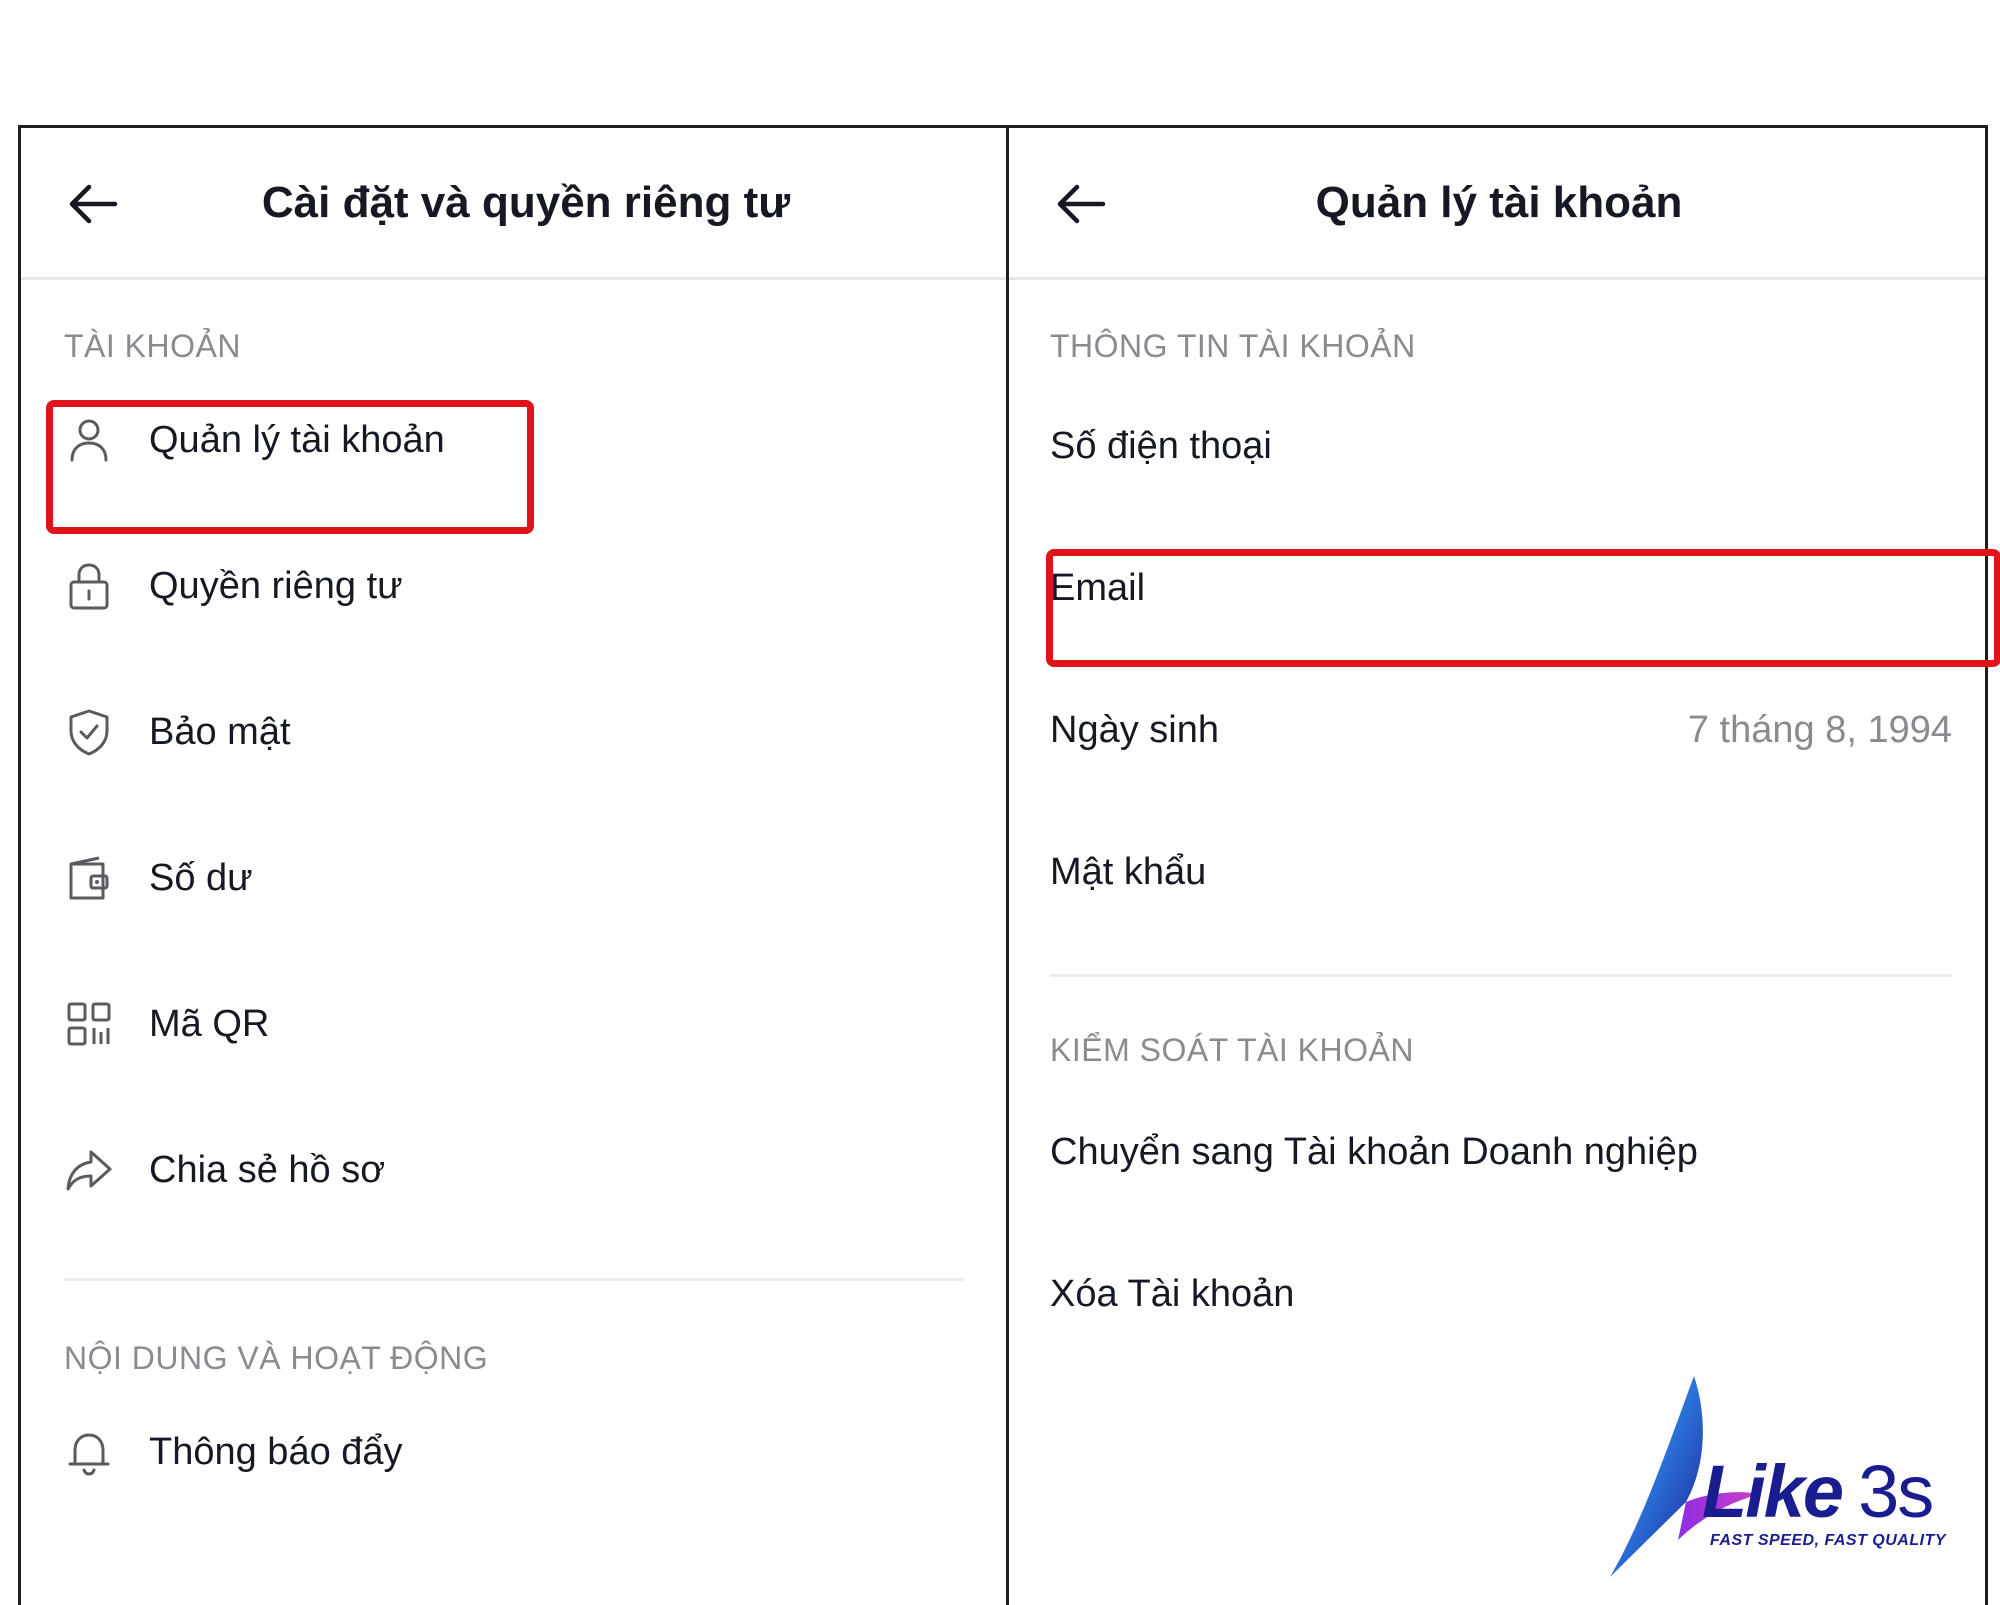 The height and width of the screenshot is (1605, 2000). I want to click on menu-item-security: Bảo mật, so click(176, 732).